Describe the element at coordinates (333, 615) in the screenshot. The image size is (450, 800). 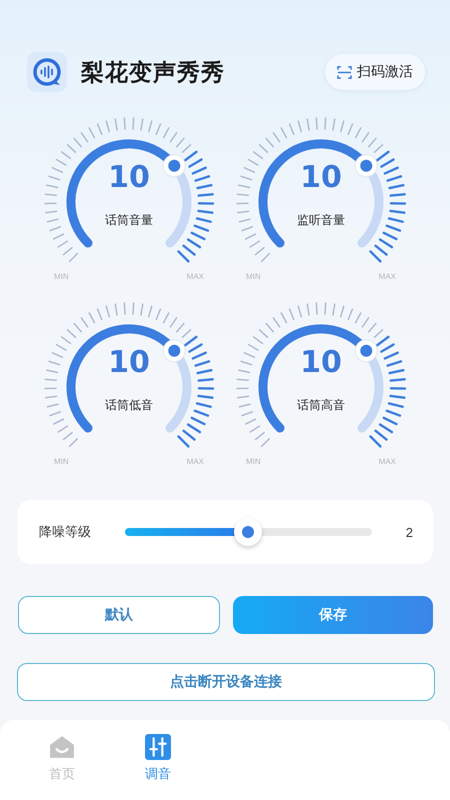
I see `save-button: 保存` at that location.